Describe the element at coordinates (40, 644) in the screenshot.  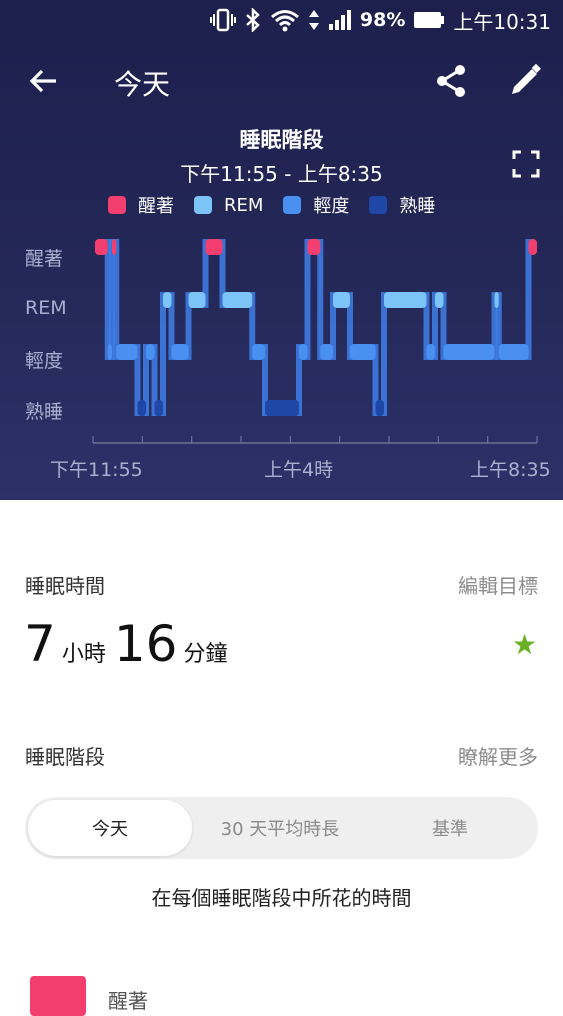
I see `hours-value: 7` at that location.